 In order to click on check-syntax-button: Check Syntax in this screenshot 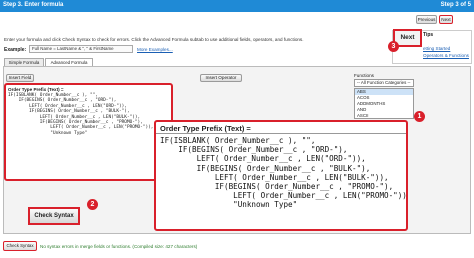, I will do `click(20, 246)`.